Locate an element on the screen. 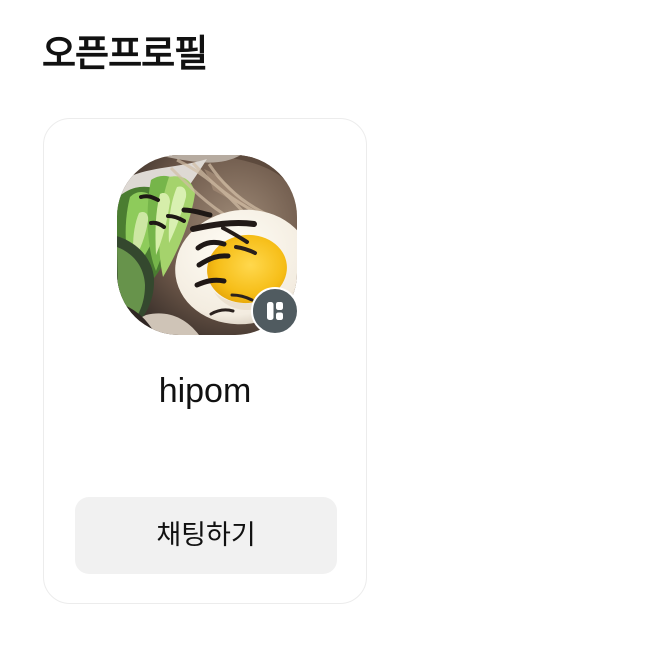 This screenshot has height=647, width=647. chat-button: 채팅하기 is located at coordinates (206, 535).